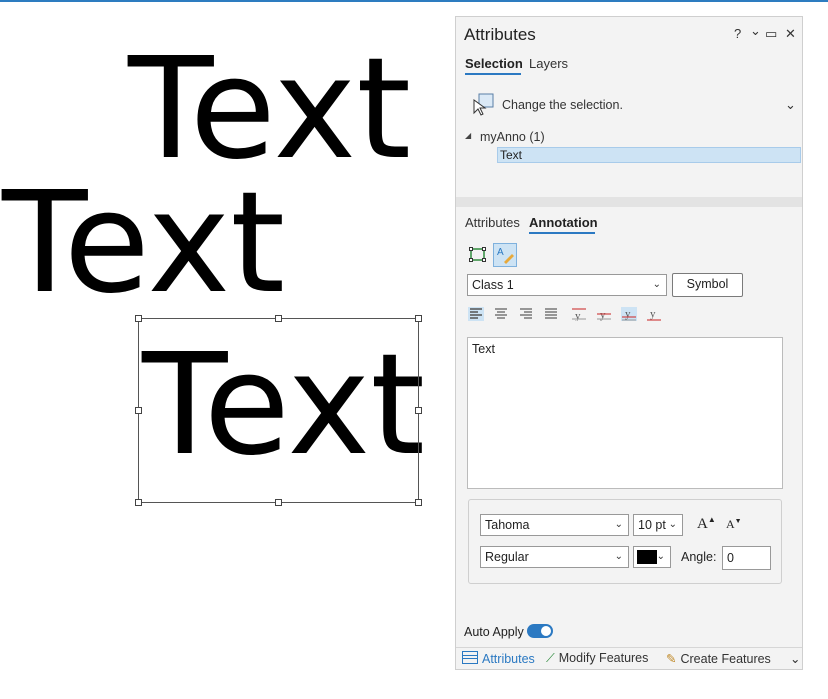 This screenshot has height=699, width=828. What do you see at coordinates (671, 659) in the screenshot?
I see `create-features-icon: ✎` at bounding box center [671, 659].